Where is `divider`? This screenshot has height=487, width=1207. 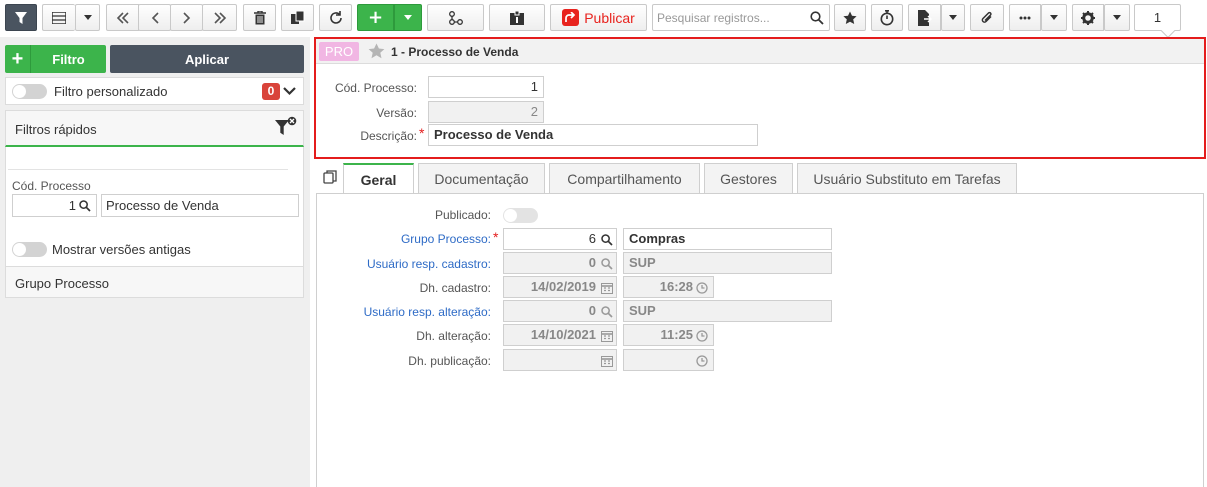
divider is located at coordinates (148, 169).